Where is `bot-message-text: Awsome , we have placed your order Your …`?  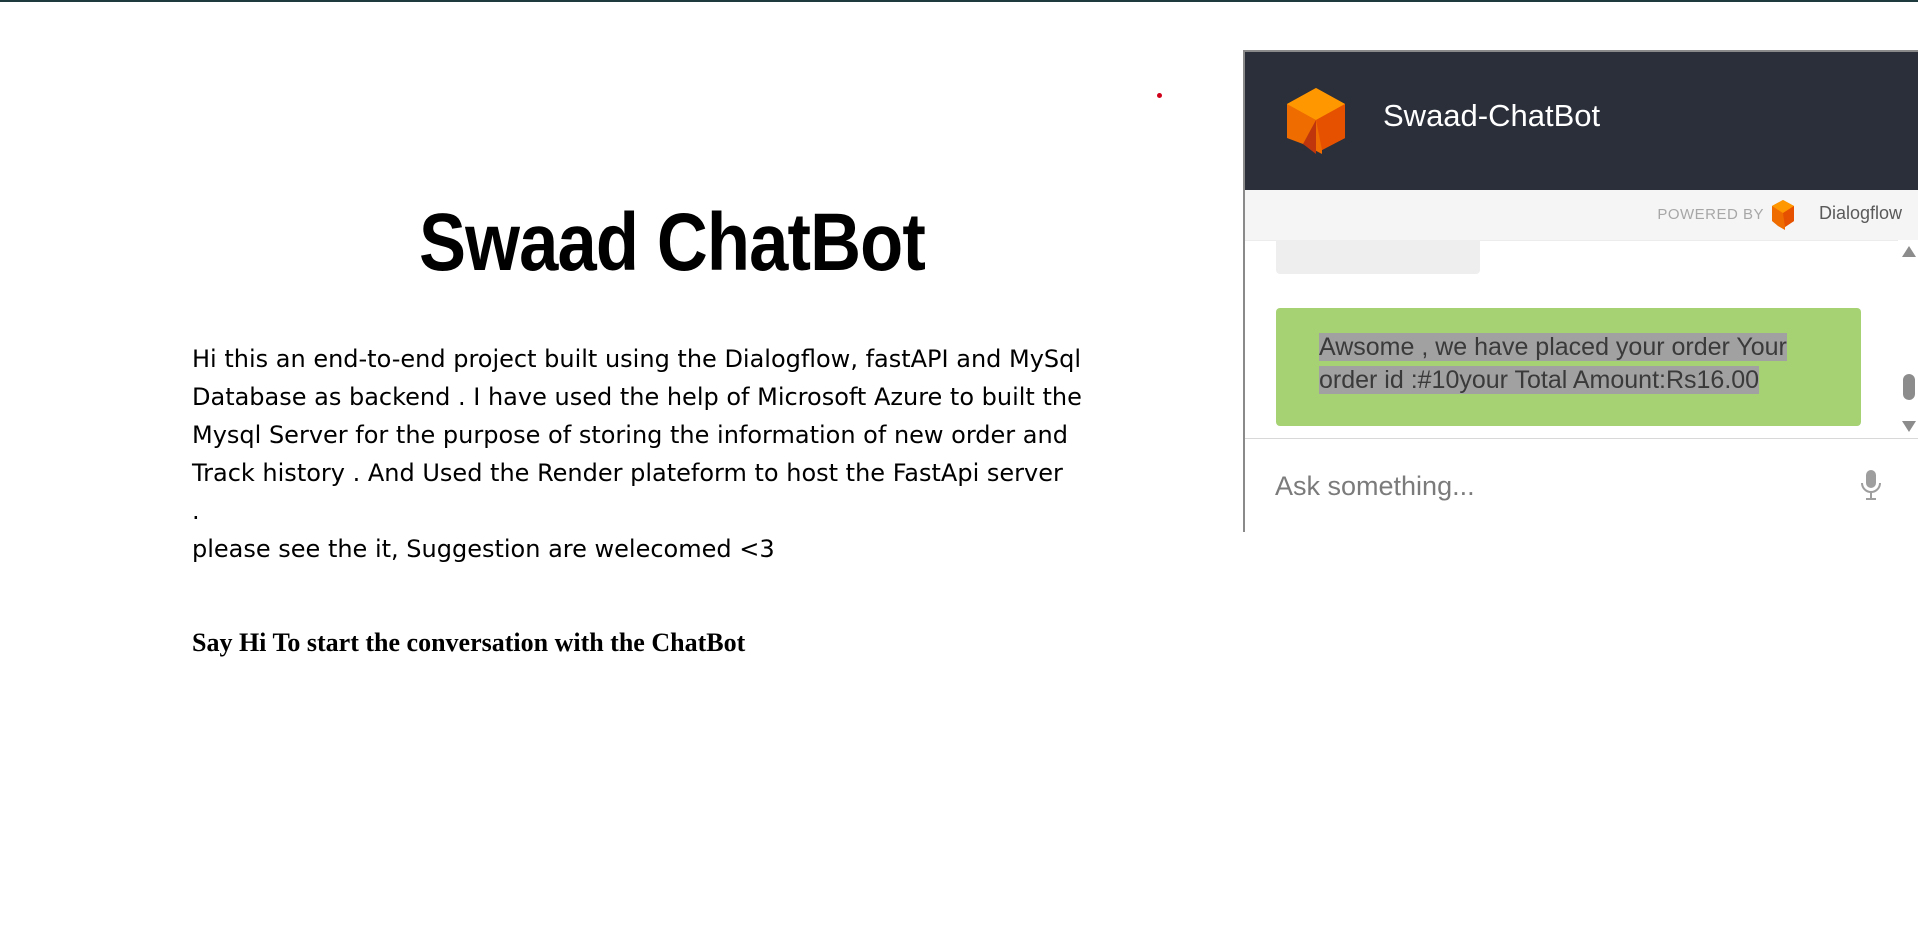
bot-message-text: Awsome , we have placed your order Your … is located at coordinates (1569, 364).